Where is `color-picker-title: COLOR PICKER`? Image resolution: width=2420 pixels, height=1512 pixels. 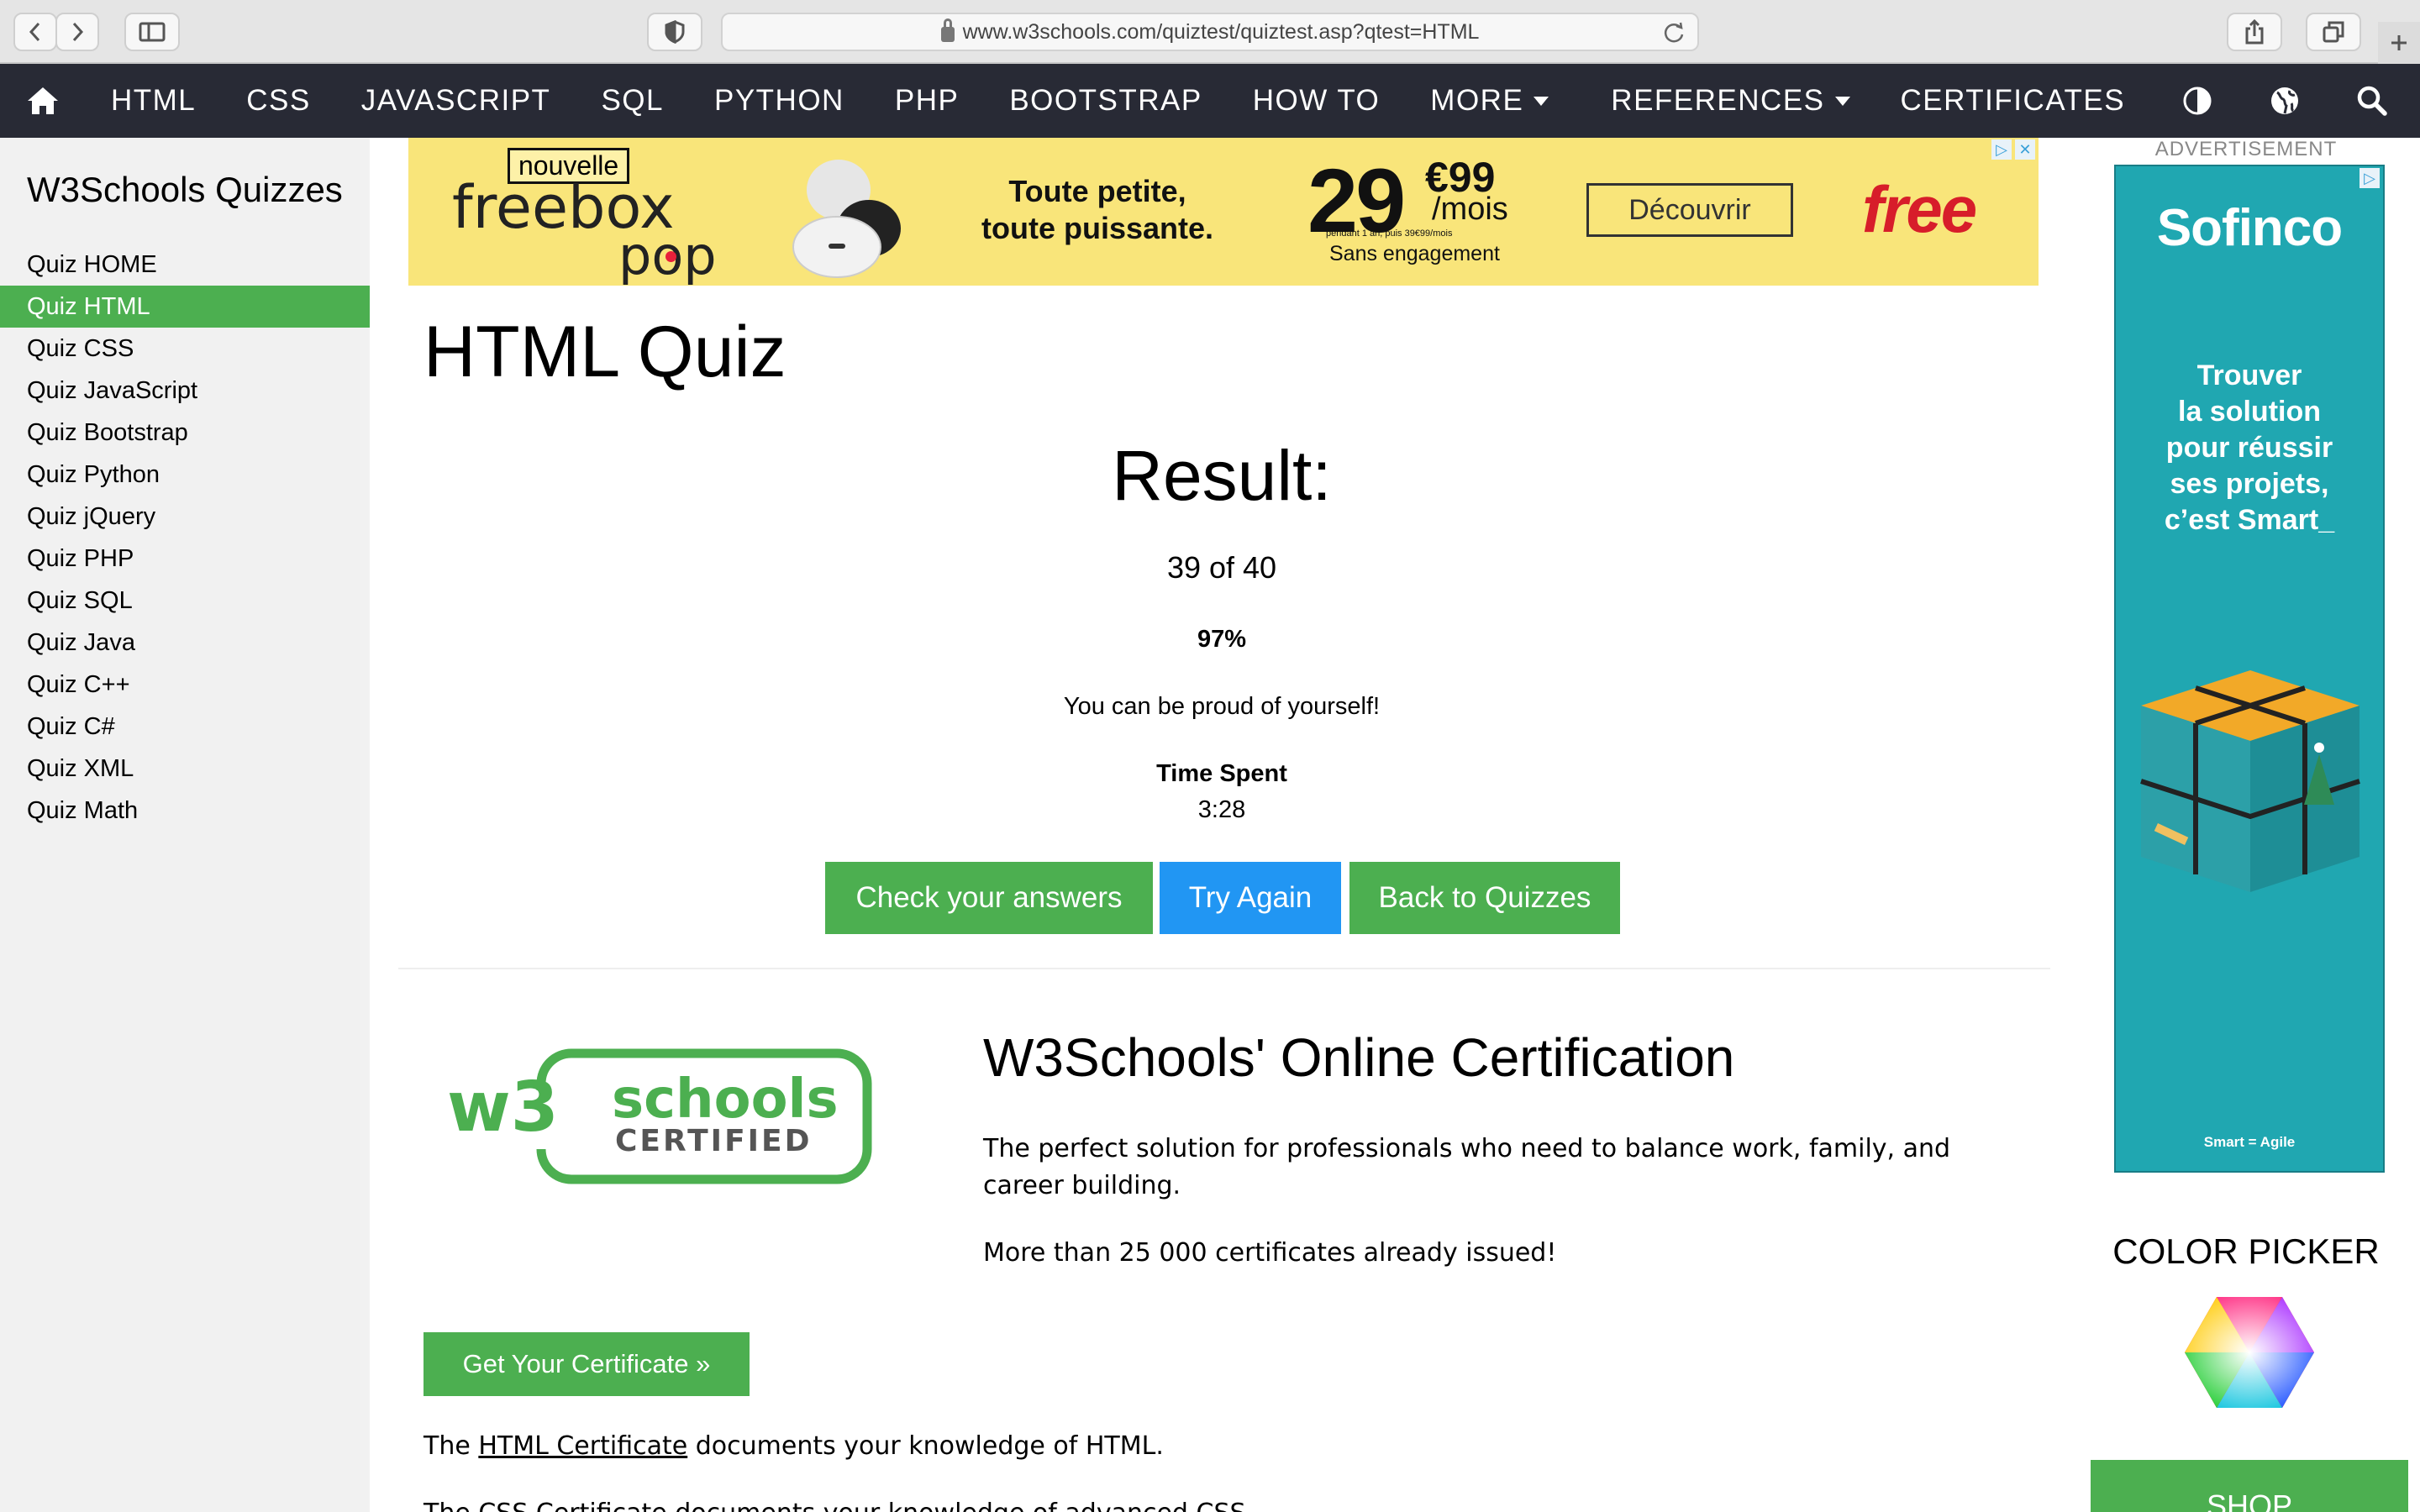 color-picker-title: COLOR PICKER is located at coordinates (2246, 1251).